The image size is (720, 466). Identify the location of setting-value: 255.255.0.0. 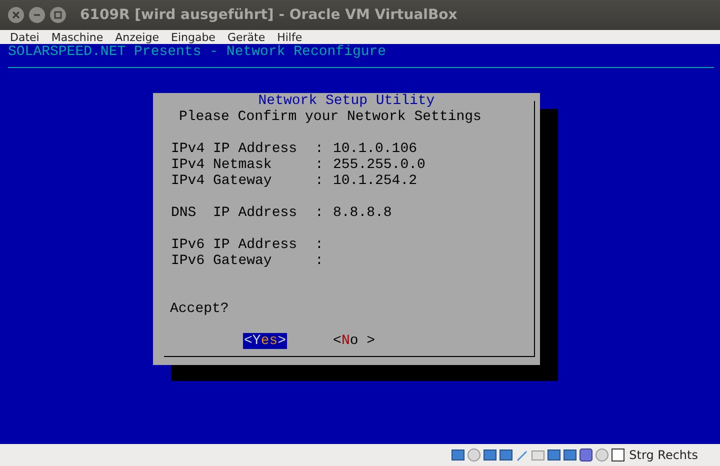
(379, 165).